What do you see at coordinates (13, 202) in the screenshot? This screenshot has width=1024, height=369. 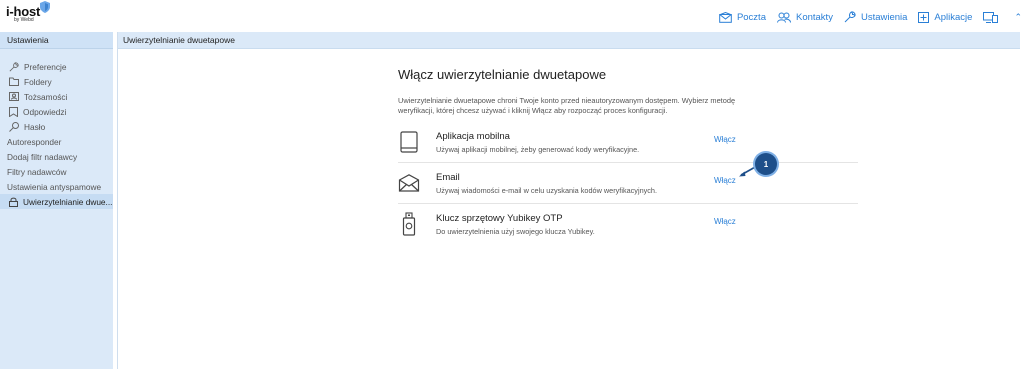 I see `lock-icon` at bounding box center [13, 202].